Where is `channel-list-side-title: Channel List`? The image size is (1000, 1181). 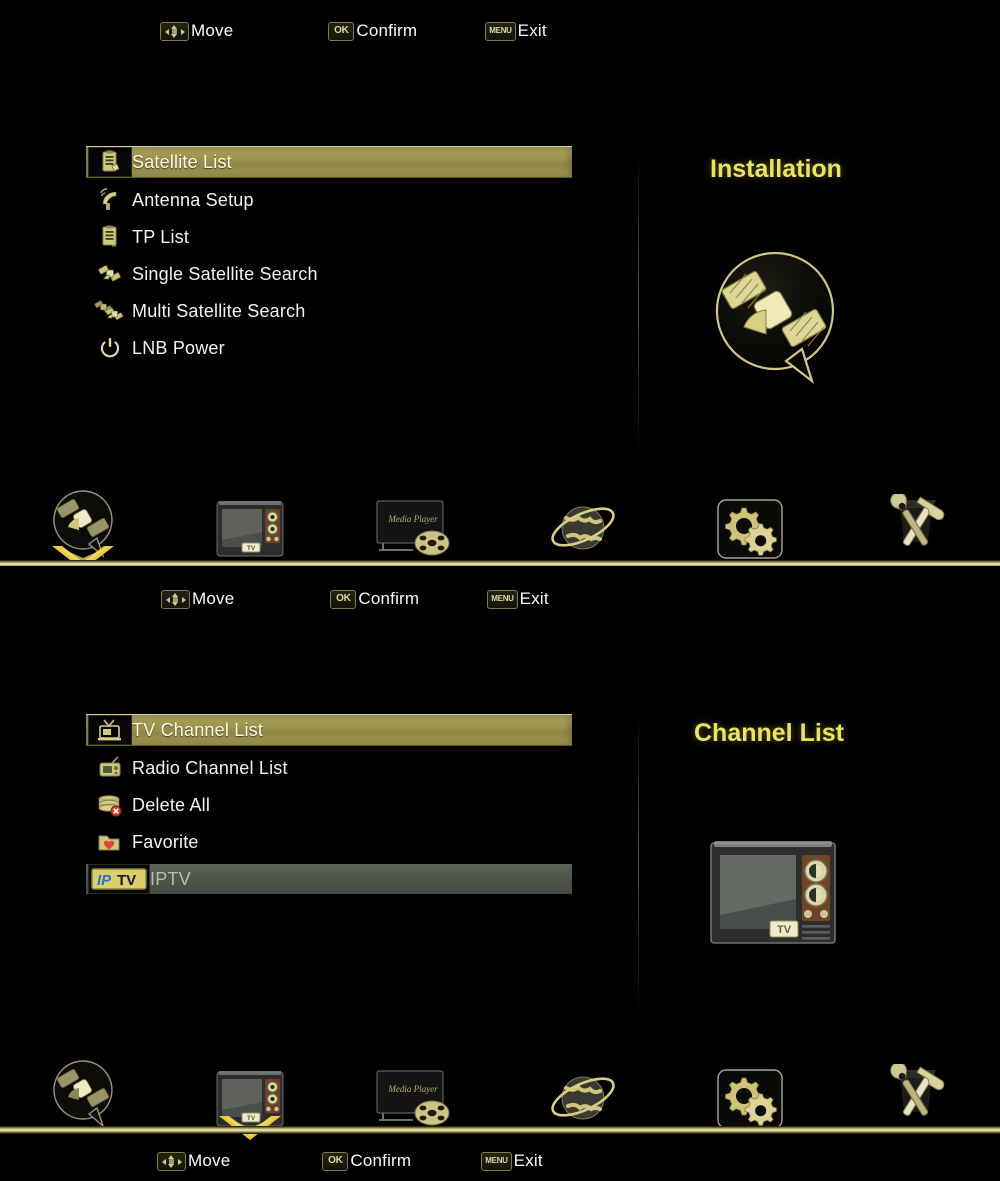
channel-list-side-title: Channel List is located at coordinates (769, 733).